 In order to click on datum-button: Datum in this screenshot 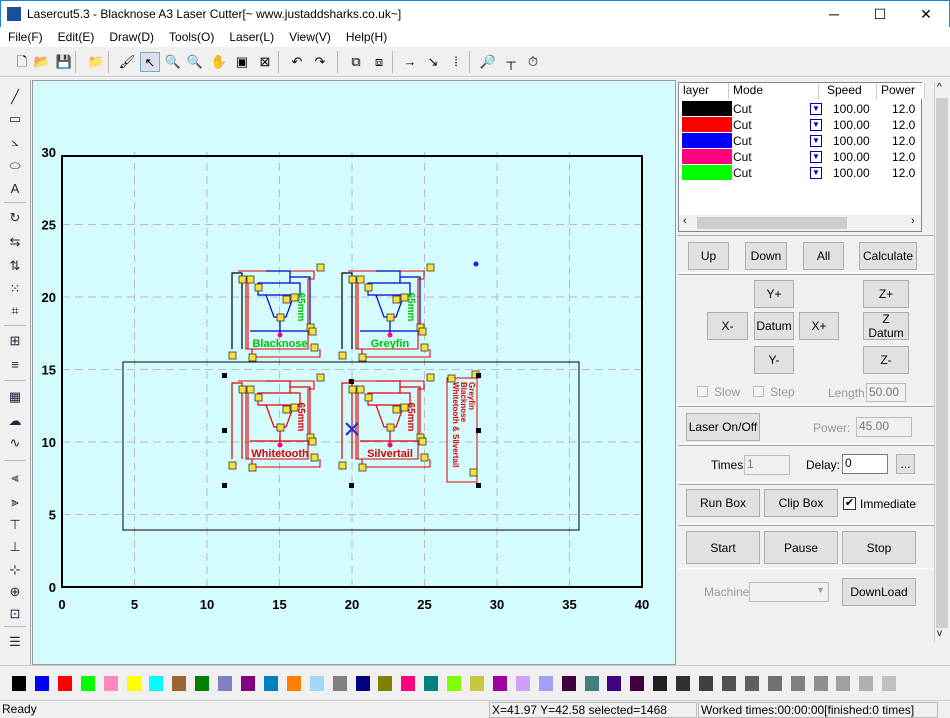, I will do `click(774, 326)`.